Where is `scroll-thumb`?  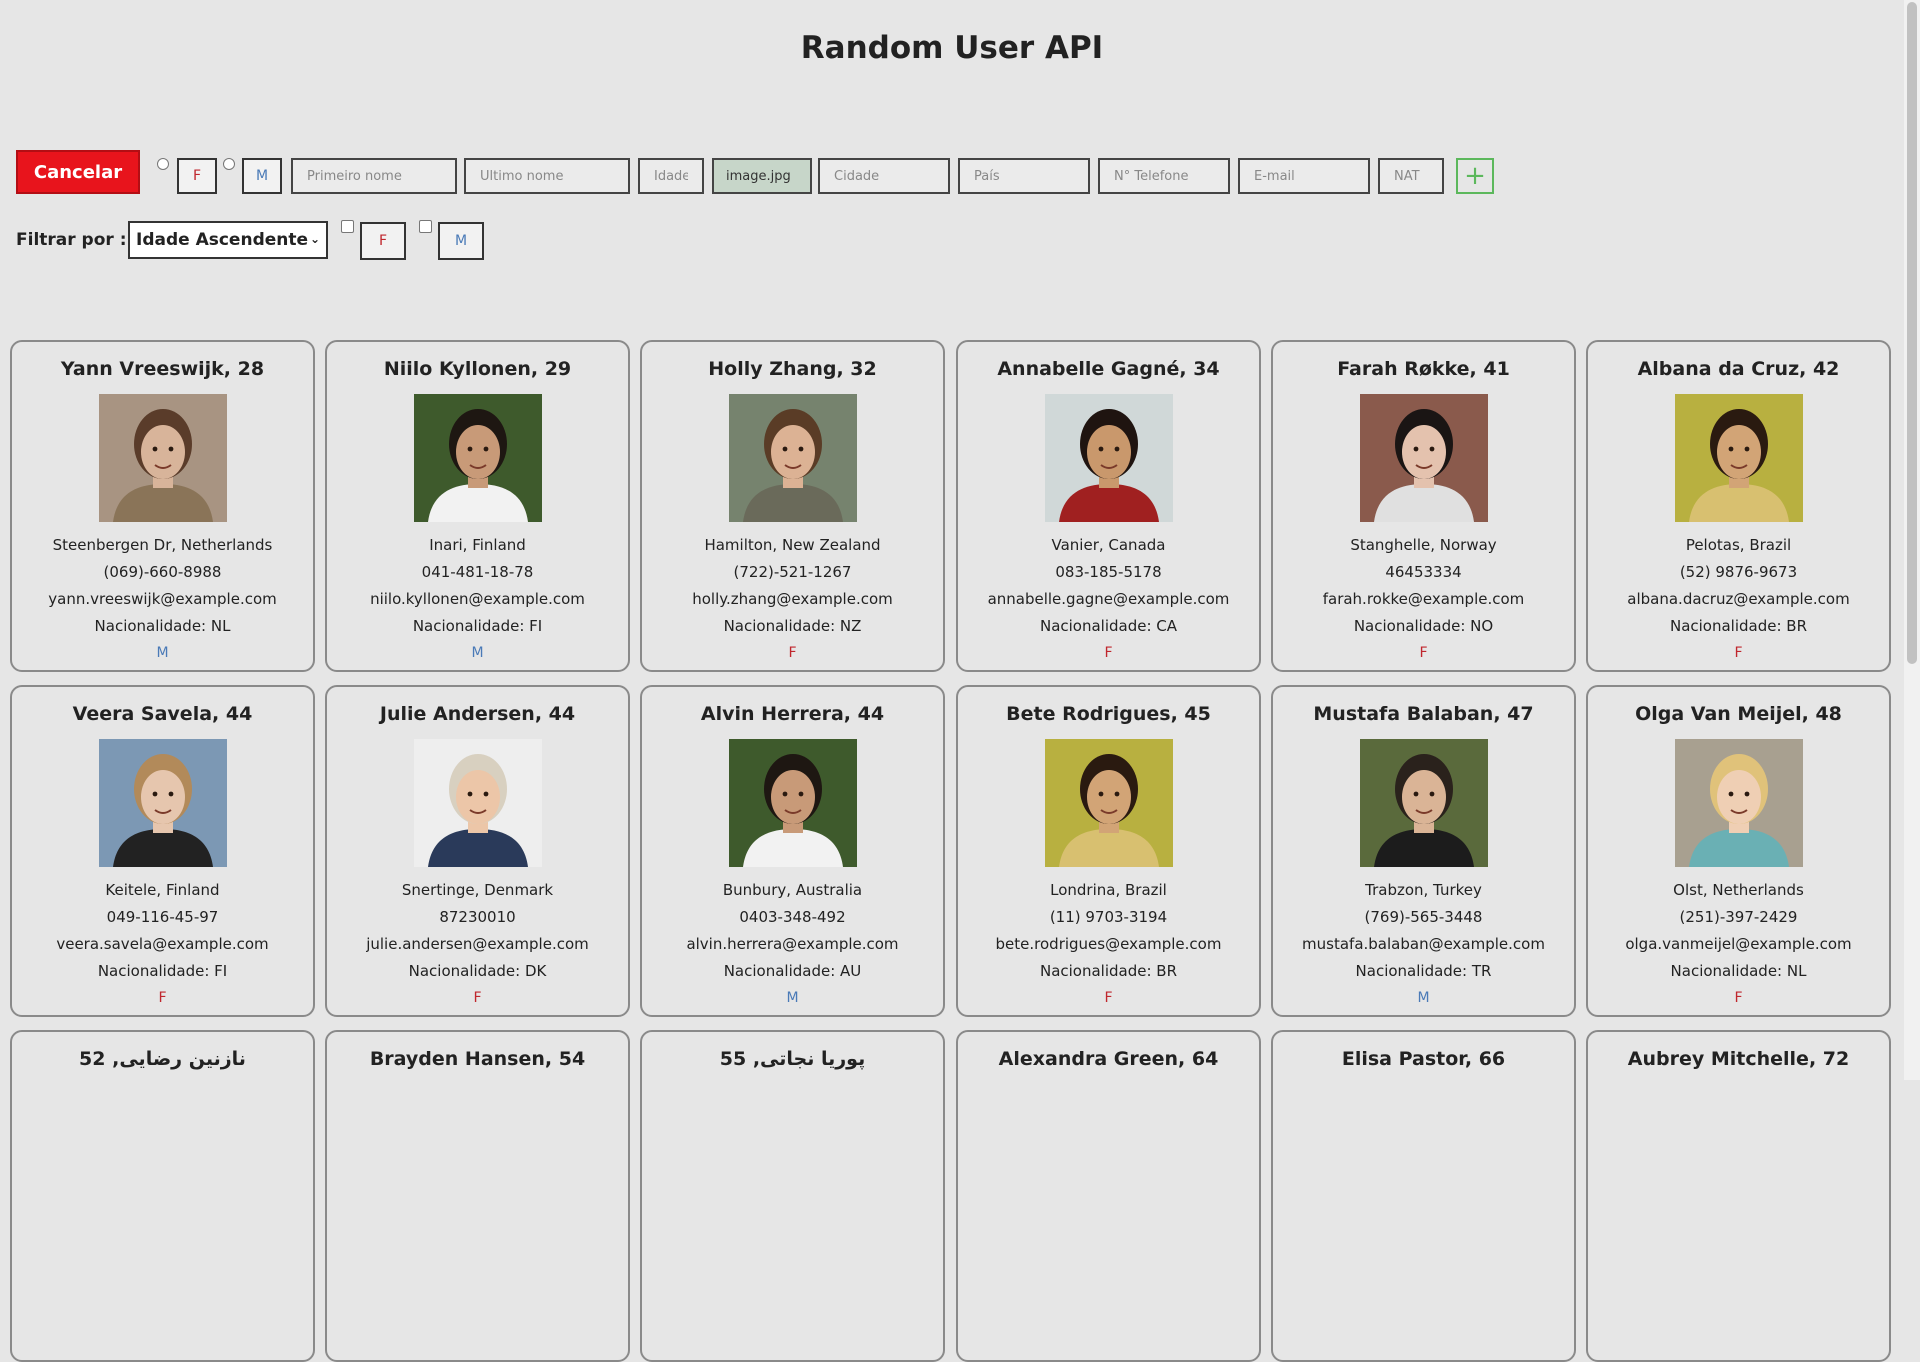 scroll-thumb is located at coordinates (1912, 333).